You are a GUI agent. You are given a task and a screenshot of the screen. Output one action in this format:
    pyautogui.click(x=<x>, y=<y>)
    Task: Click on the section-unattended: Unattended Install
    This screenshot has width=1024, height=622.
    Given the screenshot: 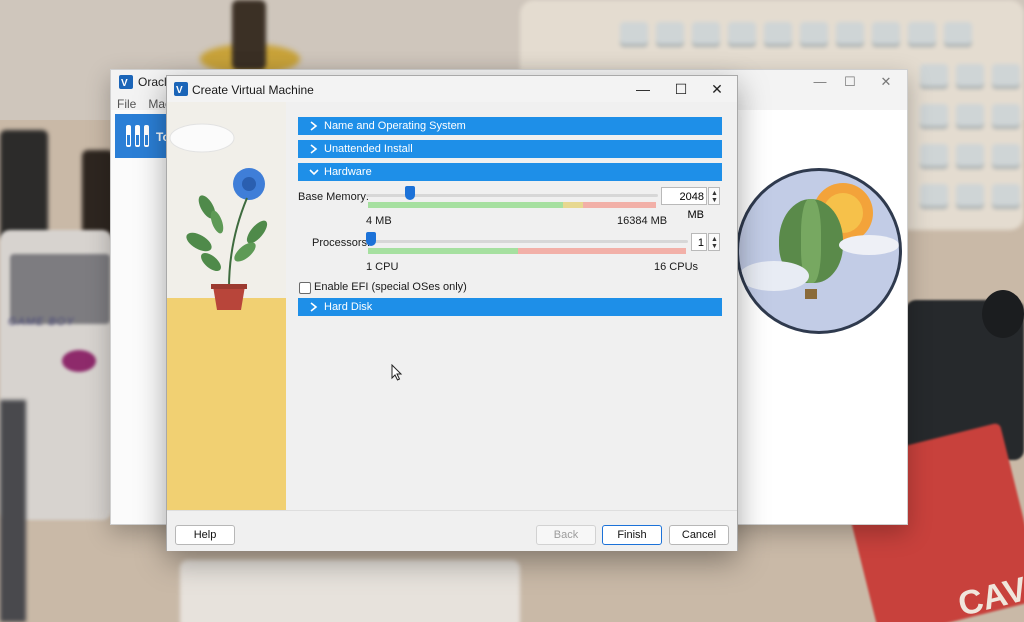 What is the action you would take?
    pyautogui.click(x=510, y=149)
    